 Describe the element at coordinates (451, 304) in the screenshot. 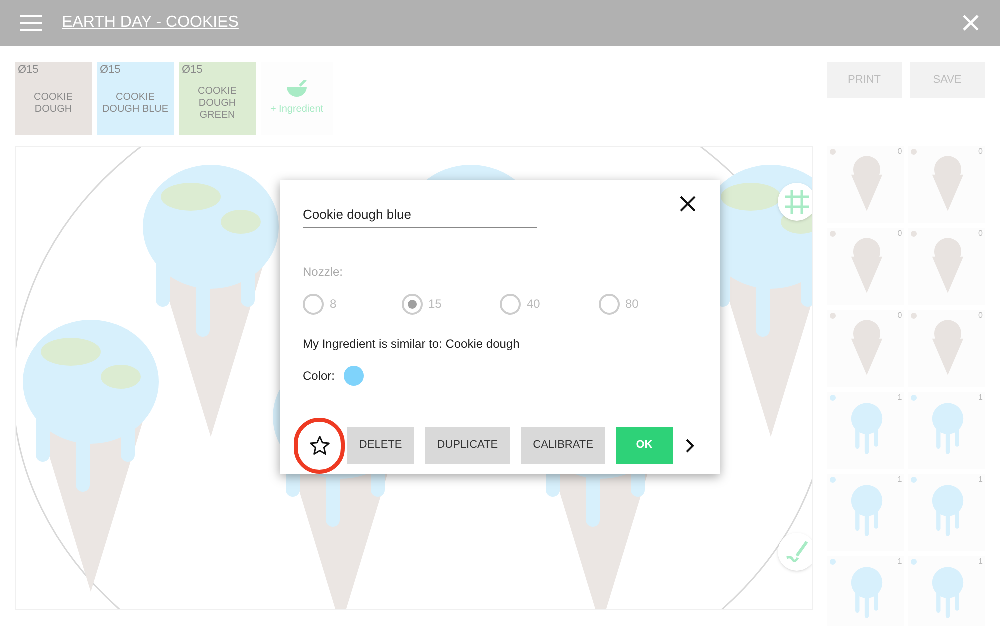

I see `nozzle-radio: 15` at that location.